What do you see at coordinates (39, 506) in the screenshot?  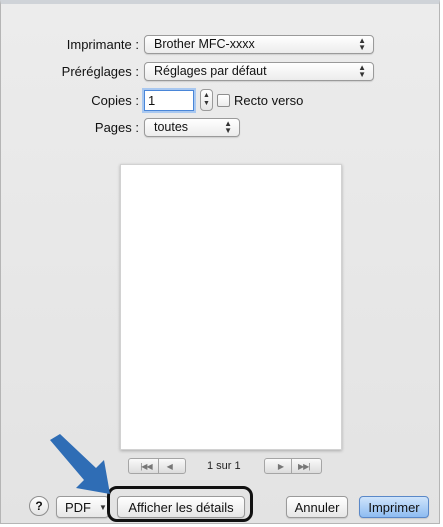 I see `help-icon: ?` at bounding box center [39, 506].